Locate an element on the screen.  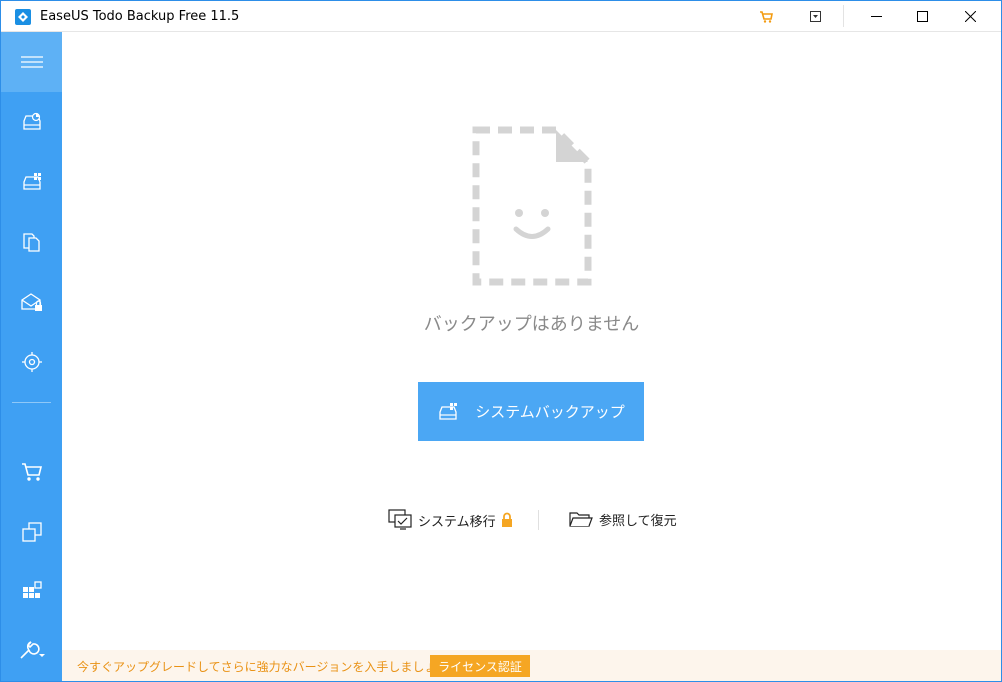
title-bar: EaseUS Todo Backup Free 11.5 is located at coordinates (501, 16).